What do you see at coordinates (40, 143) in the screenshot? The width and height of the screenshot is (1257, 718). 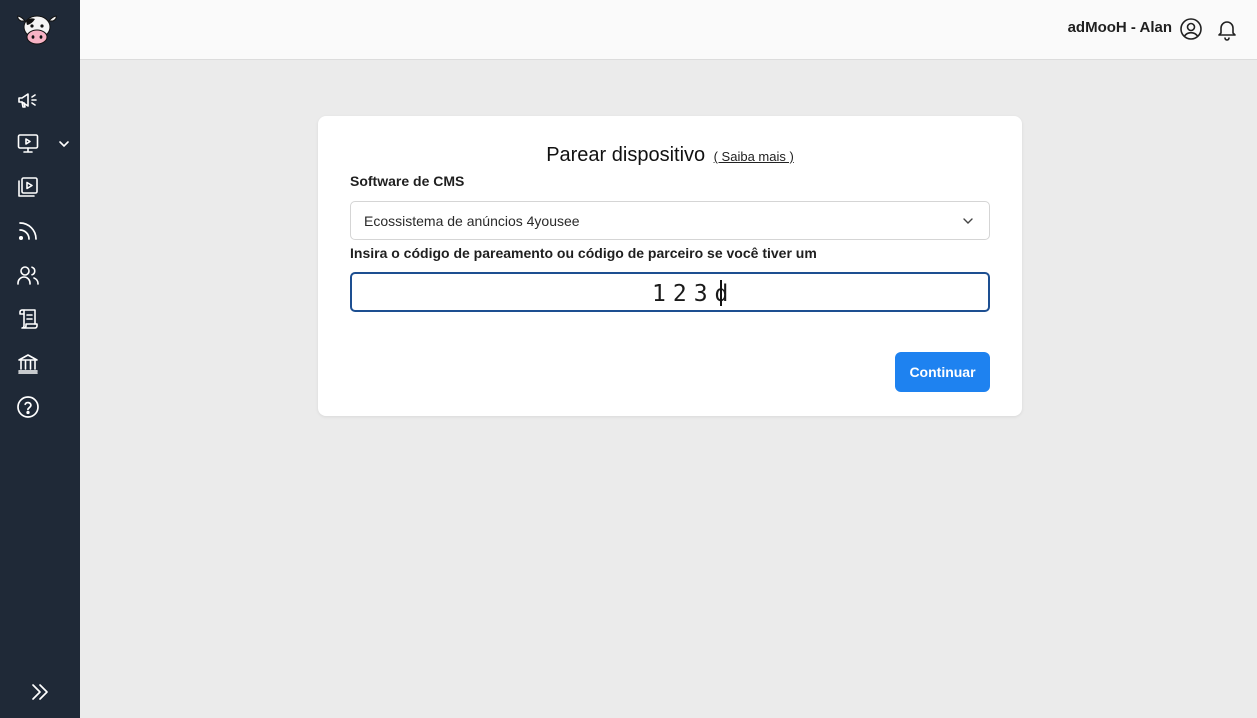 I see `sidebar-item-screens` at bounding box center [40, 143].